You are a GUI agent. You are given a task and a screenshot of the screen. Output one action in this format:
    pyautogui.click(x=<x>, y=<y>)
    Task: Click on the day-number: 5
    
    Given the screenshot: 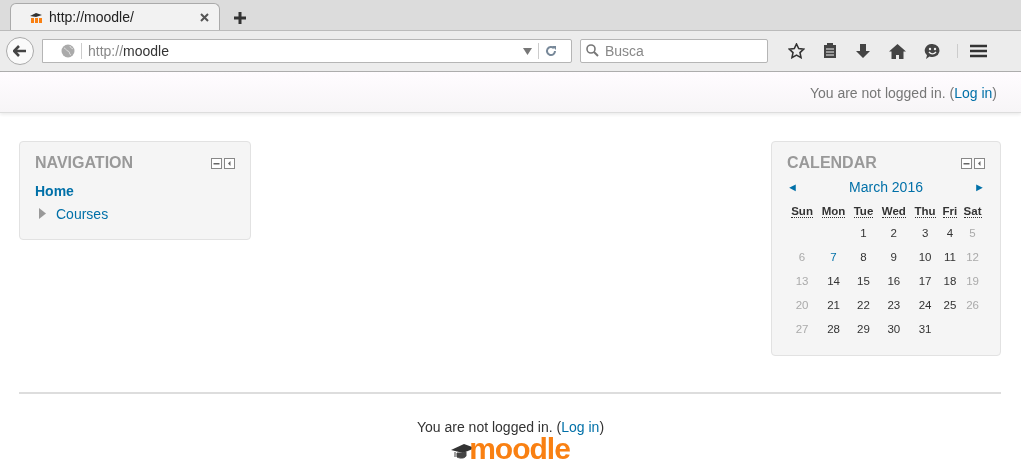 What is the action you would take?
    pyautogui.click(x=972, y=233)
    